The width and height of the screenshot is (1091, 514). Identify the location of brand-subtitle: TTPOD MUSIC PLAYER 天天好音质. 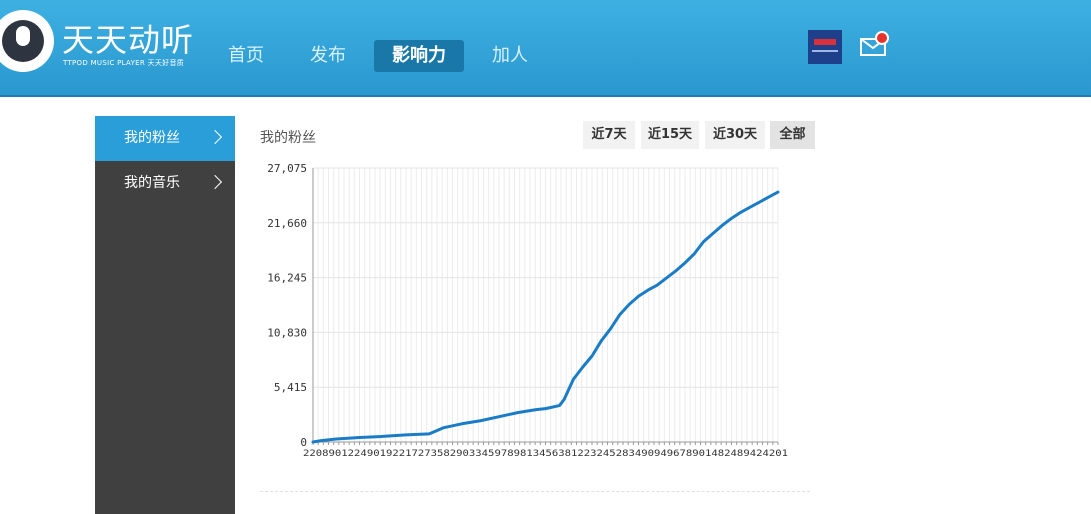
(124, 63).